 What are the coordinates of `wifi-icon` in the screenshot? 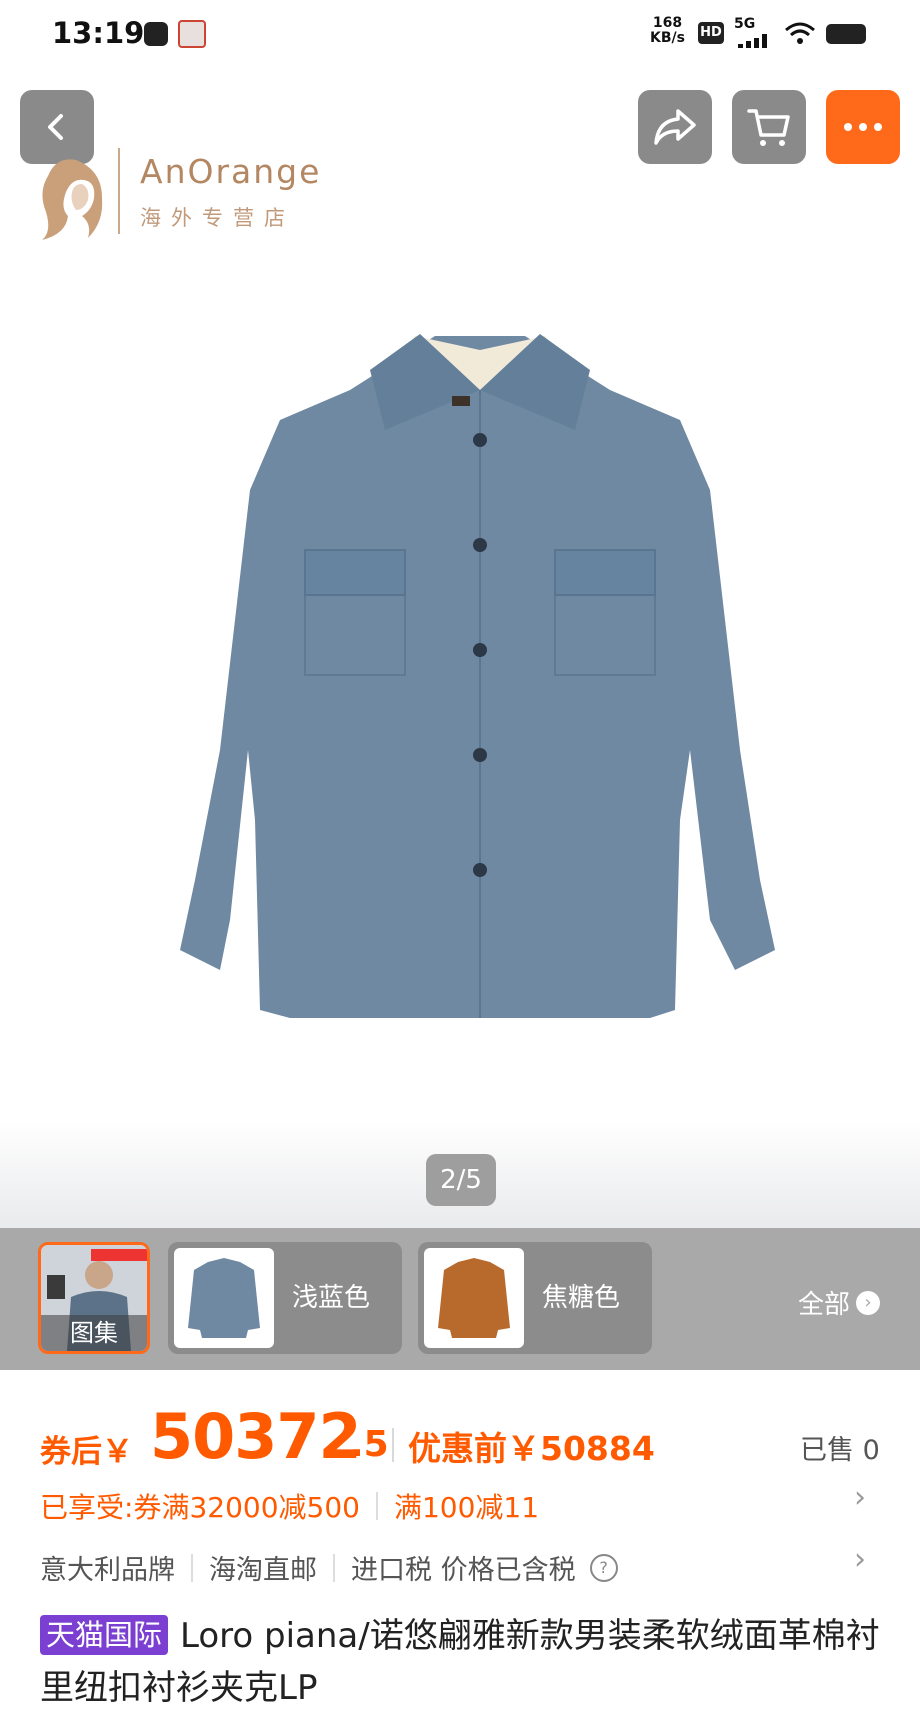 It's located at (800, 33).